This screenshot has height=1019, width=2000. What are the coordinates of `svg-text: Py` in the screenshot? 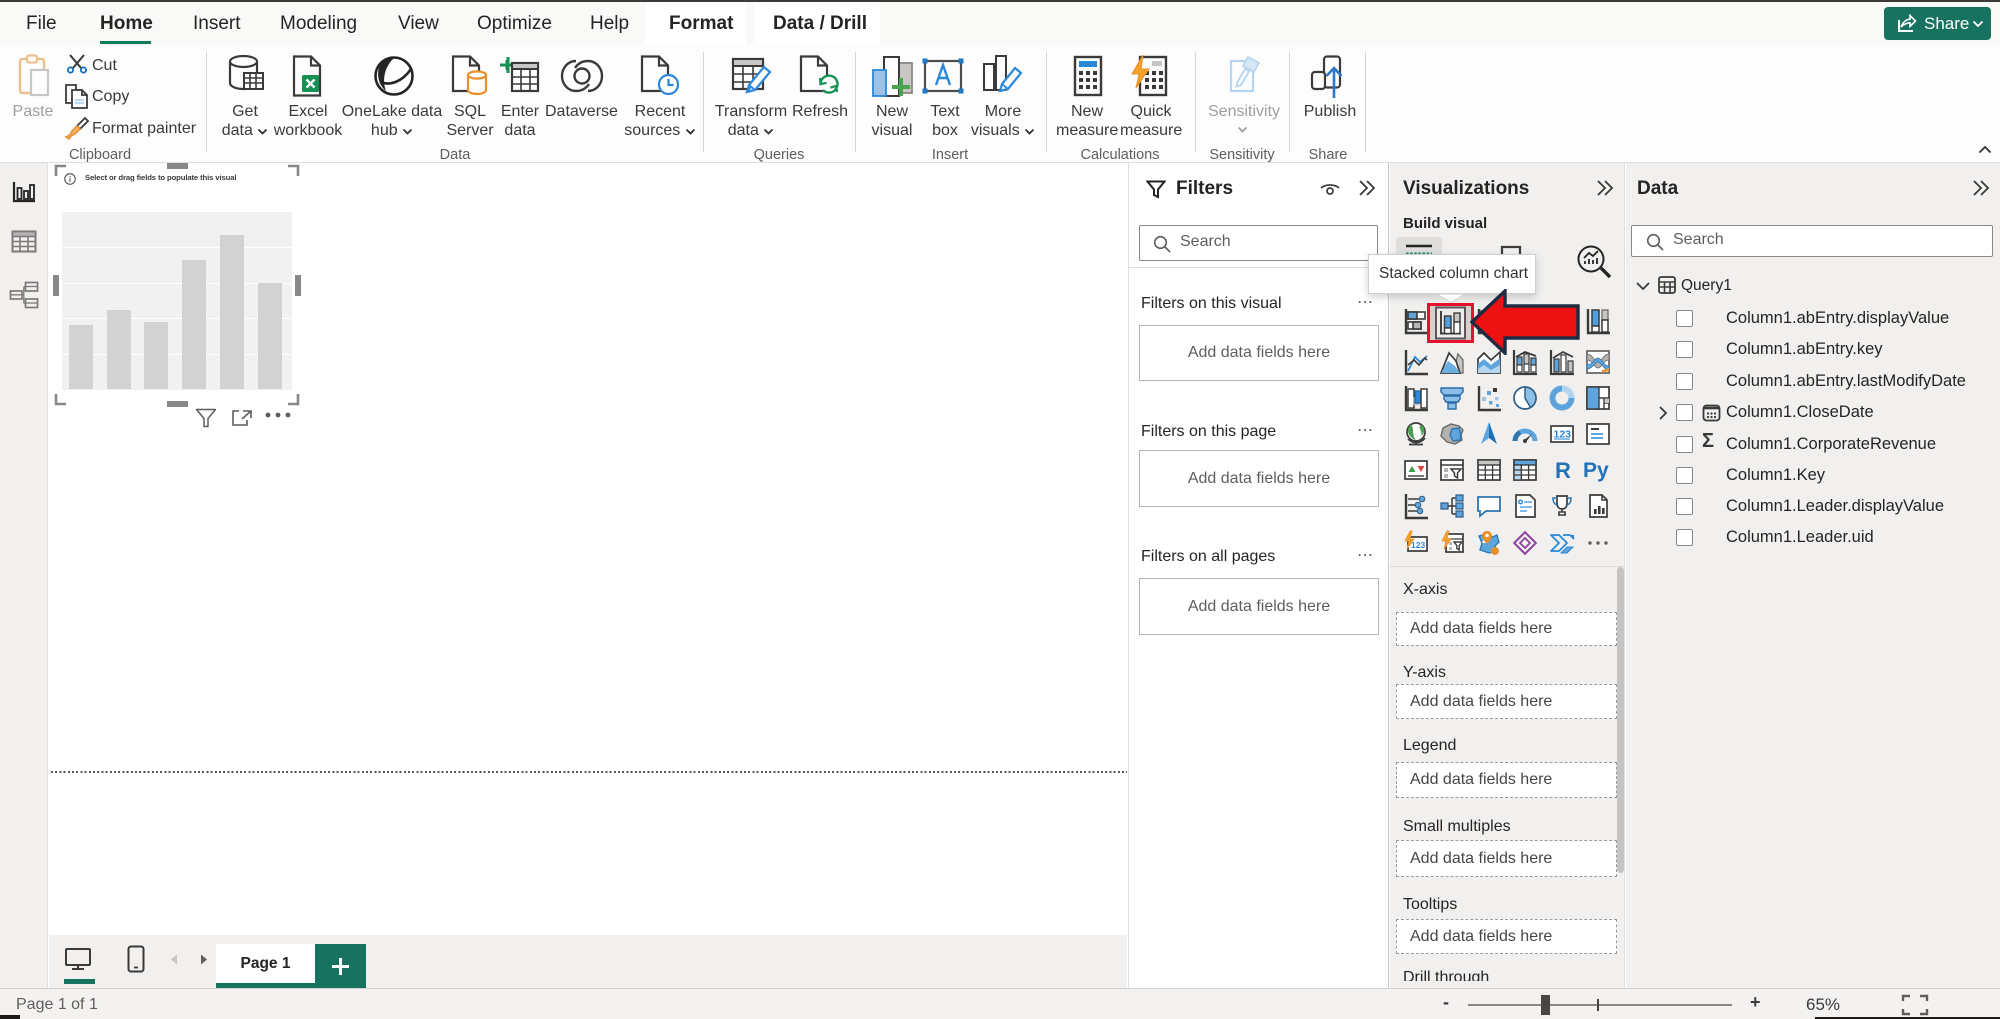 It's located at (1596, 470).